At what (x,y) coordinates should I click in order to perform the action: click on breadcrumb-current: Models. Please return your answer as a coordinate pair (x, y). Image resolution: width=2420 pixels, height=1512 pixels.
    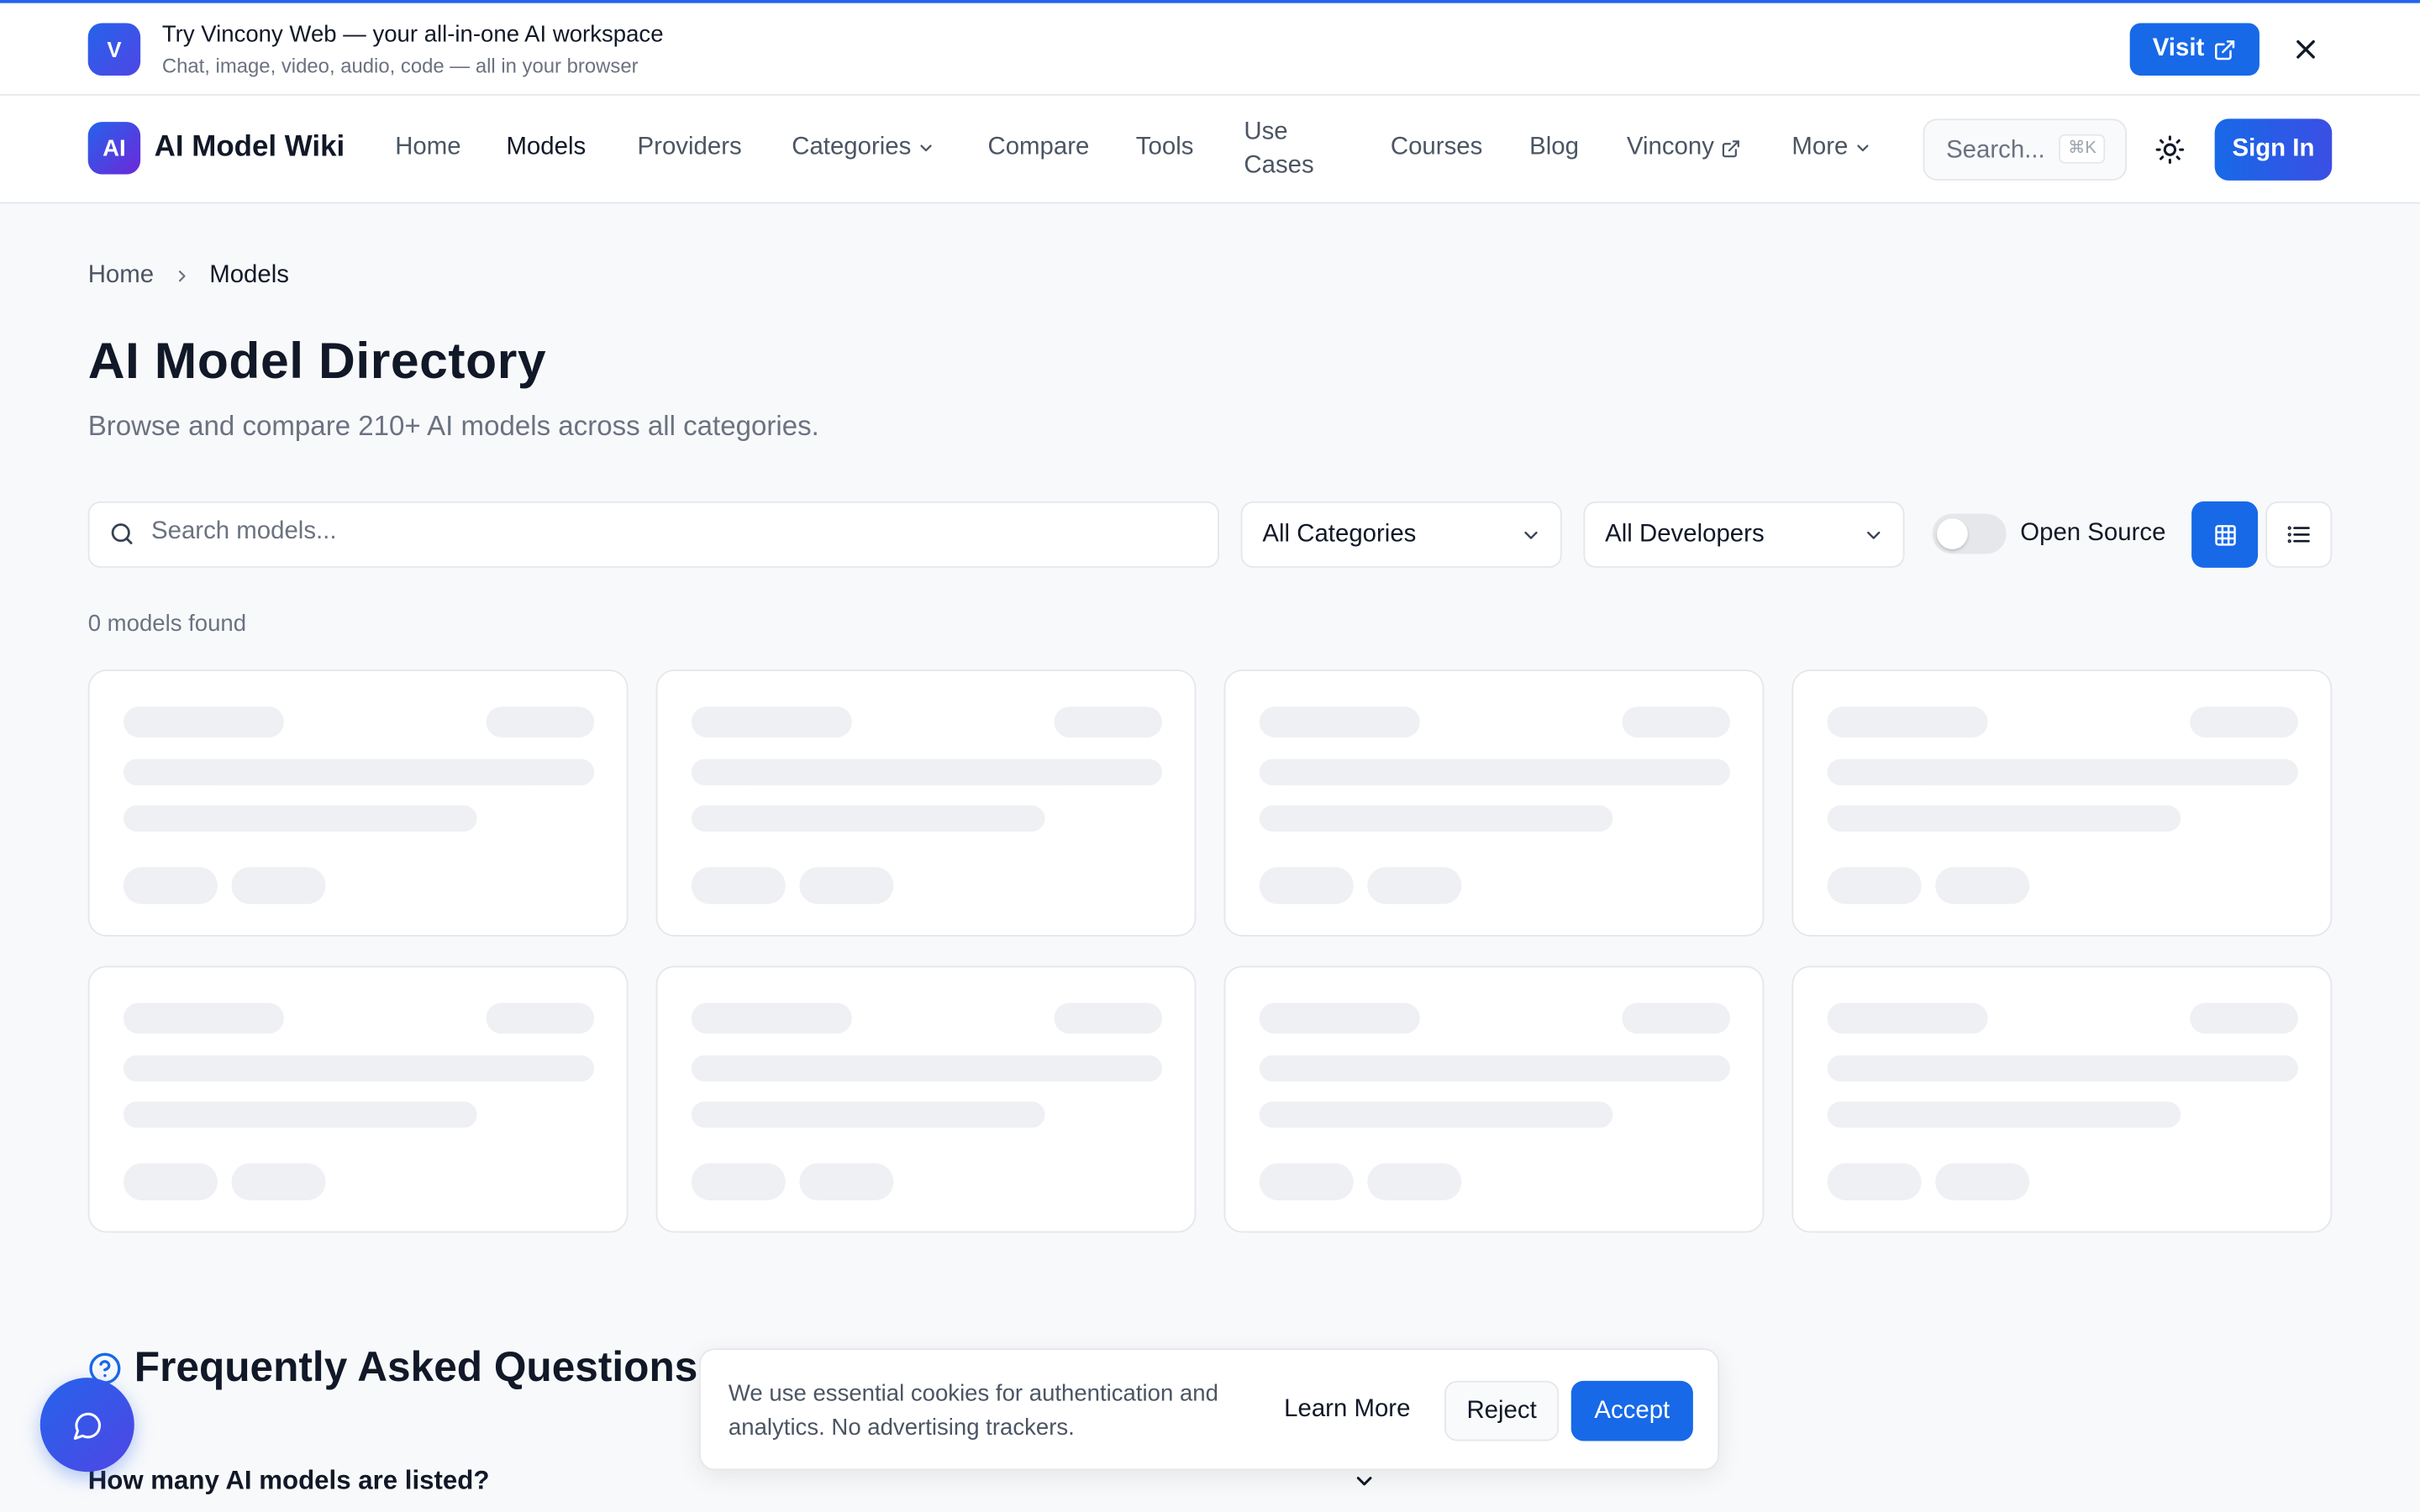
    Looking at the image, I should click on (249, 275).